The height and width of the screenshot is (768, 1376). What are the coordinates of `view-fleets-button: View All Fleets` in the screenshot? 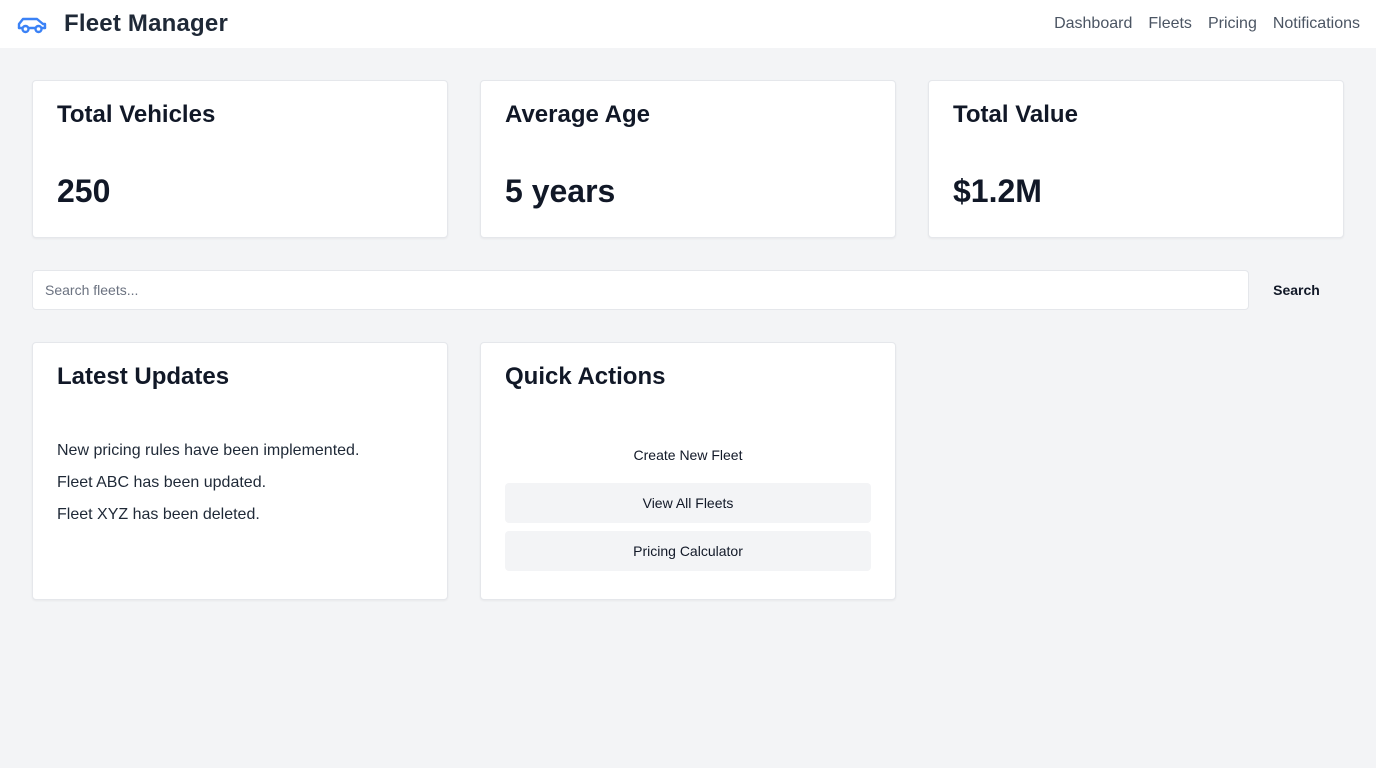 It's located at (688, 503).